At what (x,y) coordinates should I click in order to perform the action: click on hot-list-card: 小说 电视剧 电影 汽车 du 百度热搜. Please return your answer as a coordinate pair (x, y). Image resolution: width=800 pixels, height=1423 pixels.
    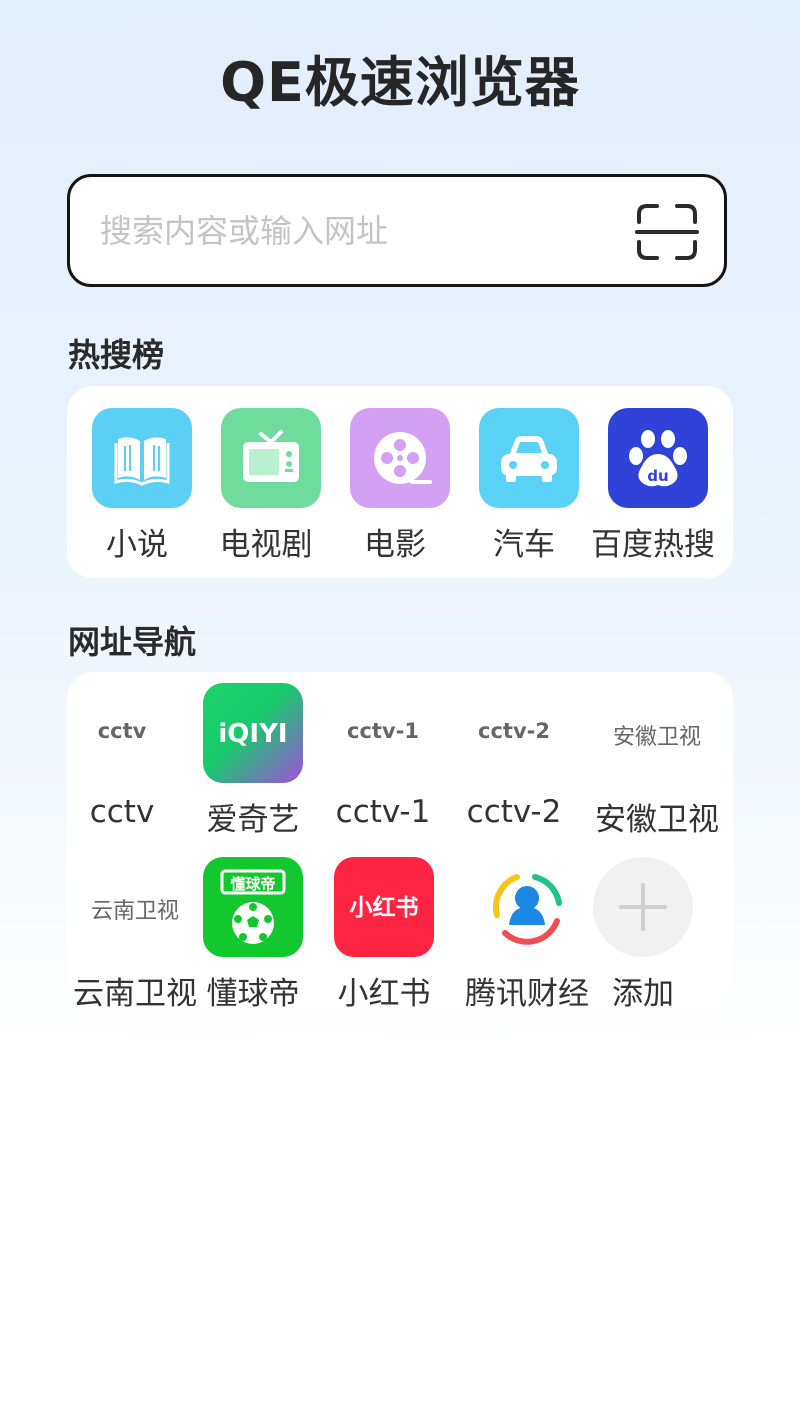
    Looking at the image, I should click on (400, 482).